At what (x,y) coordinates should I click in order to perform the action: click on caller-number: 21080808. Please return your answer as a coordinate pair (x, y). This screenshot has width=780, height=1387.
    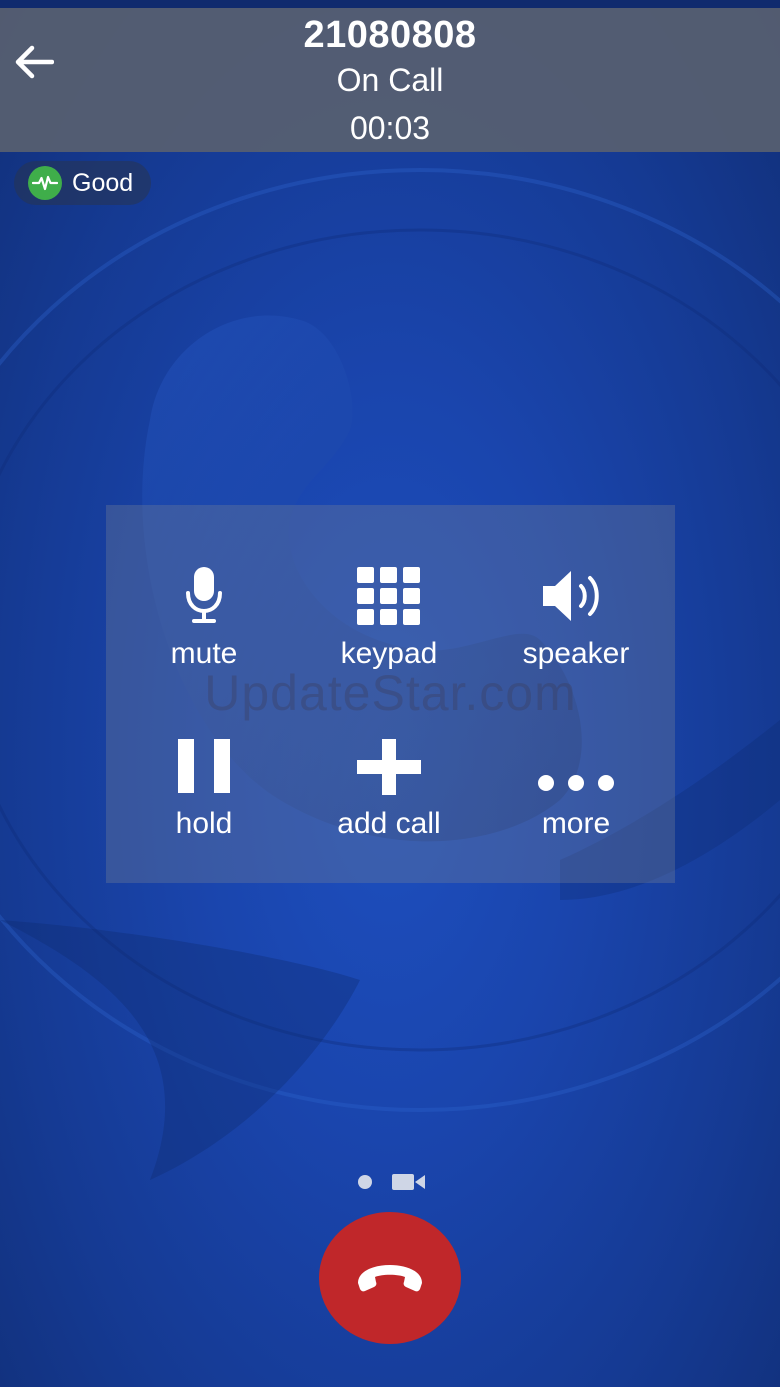
    Looking at the image, I should click on (390, 35).